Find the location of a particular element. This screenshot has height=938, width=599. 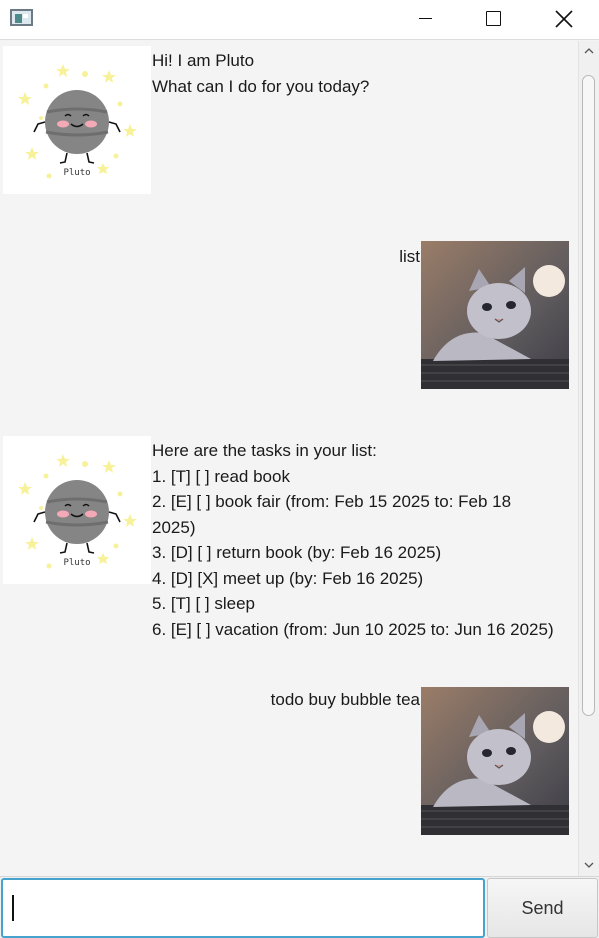

maximize-icon is located at coordinates (493, 18).